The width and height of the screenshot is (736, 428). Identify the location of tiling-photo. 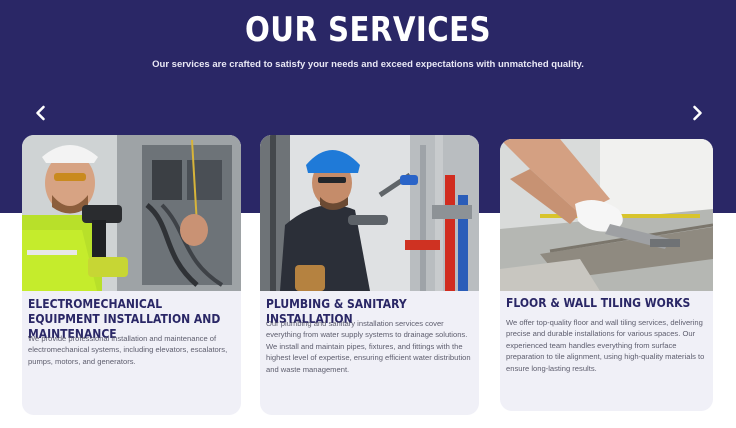
(606, 215).